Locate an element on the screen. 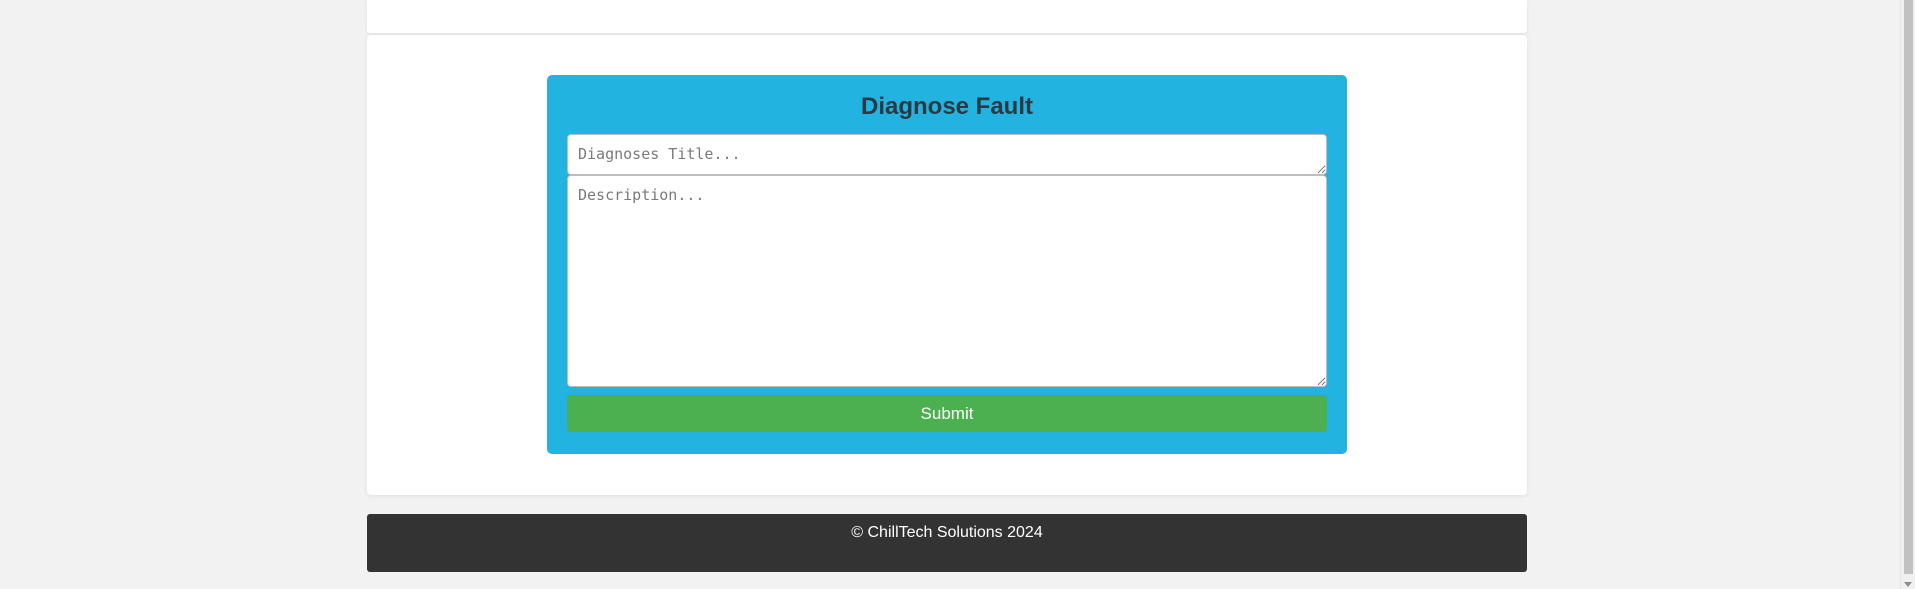 Image resolution: width=1915 pixels, height=589 pixels. top-card is located at coordinates (947, 16).